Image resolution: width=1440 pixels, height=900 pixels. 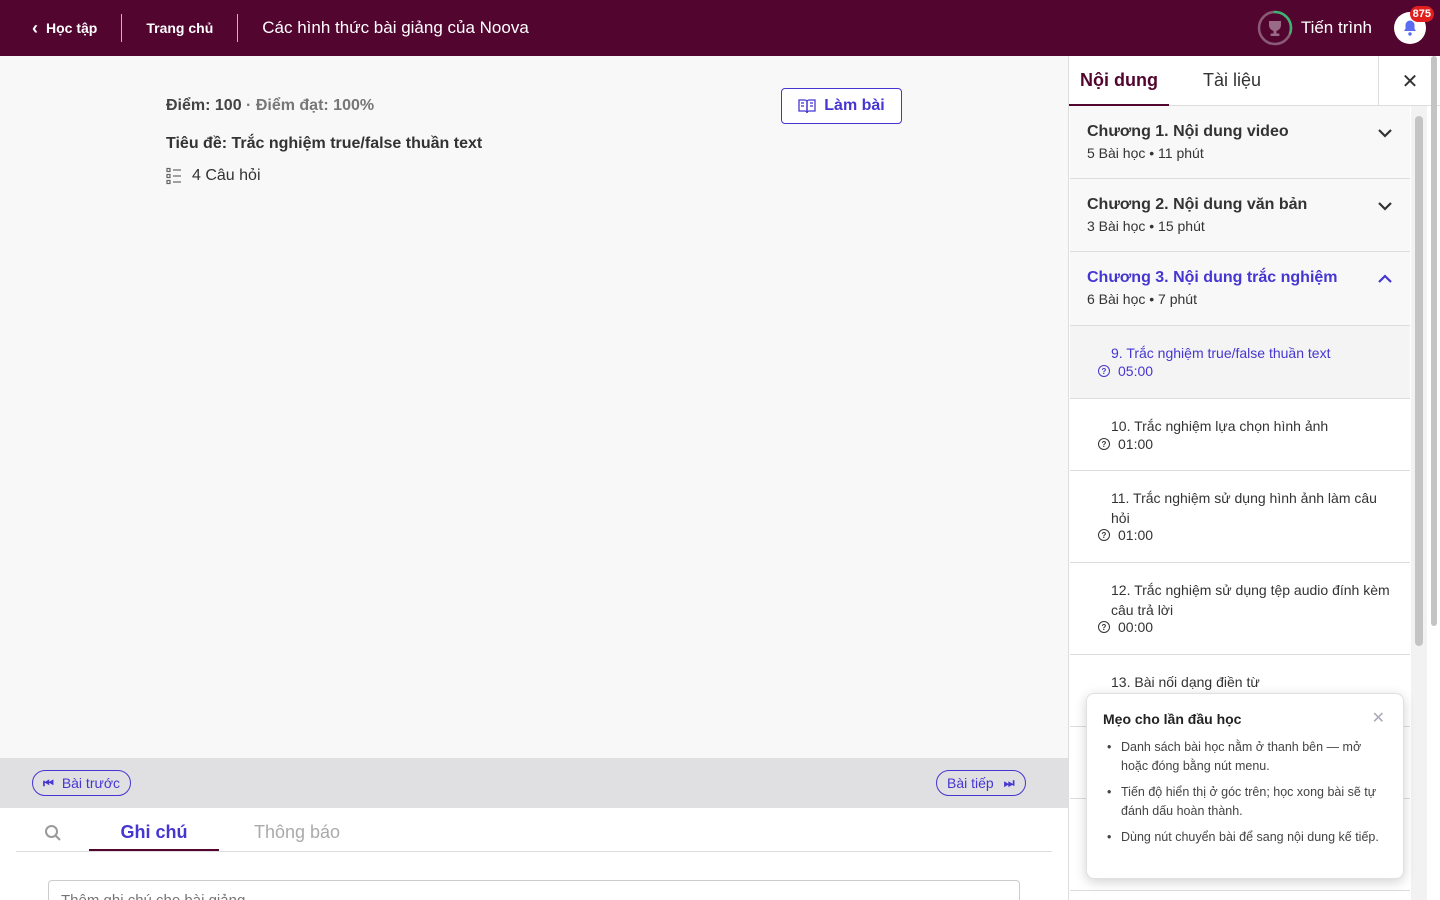 What do you see at coordinates (1336, 27) in the screenshot?
I see `progress-label: Tiến trình` at bounding box center [1336, 27].